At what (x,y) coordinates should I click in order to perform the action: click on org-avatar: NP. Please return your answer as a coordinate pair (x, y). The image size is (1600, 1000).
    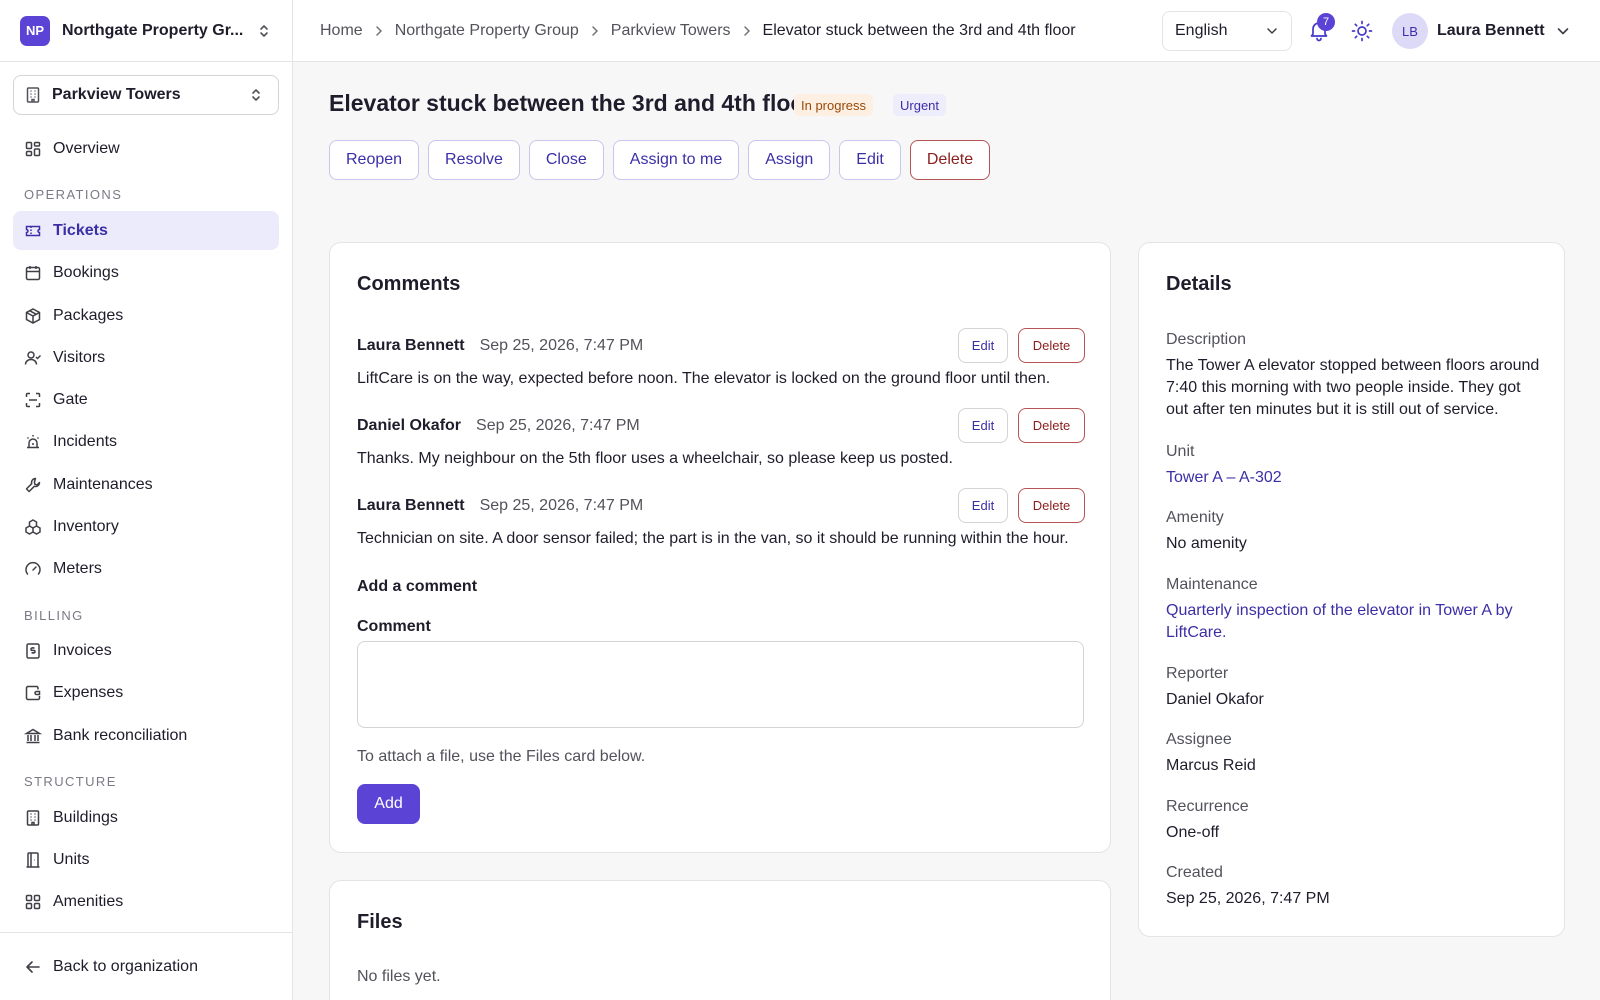
    Looking at the image, I should click on (35, 30).